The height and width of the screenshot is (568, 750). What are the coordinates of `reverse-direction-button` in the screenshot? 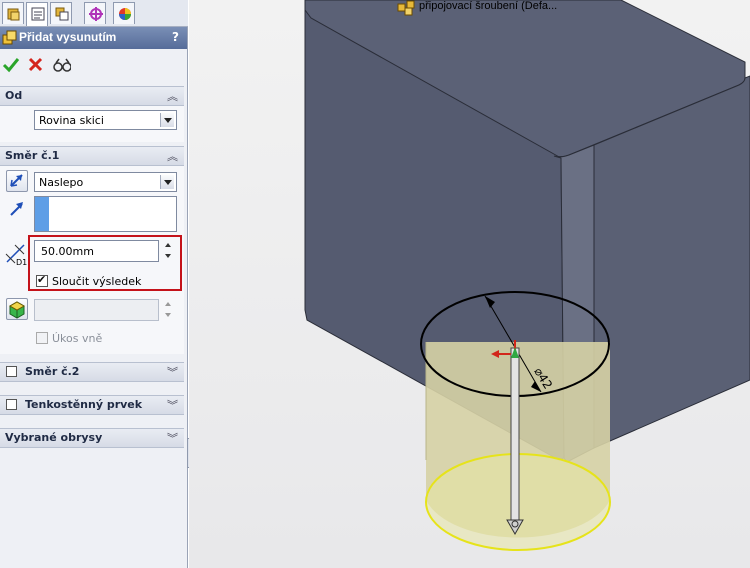 It's located at (17, 181).